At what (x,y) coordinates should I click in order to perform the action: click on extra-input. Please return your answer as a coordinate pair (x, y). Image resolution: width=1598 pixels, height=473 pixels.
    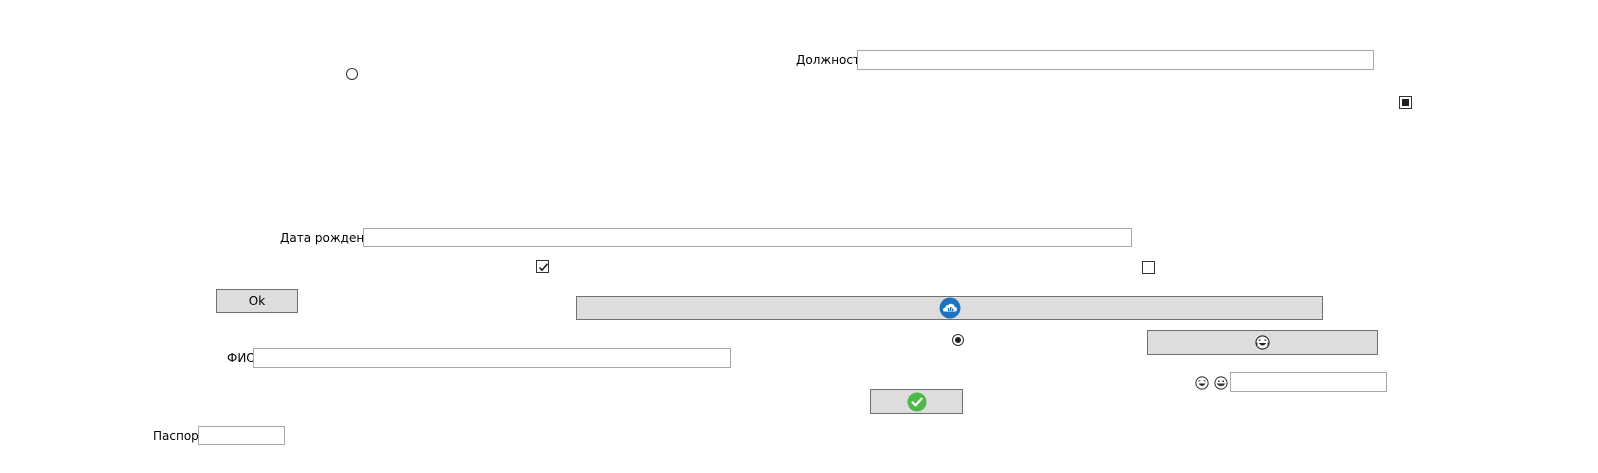
    Looking at the image, I should click on (1308, 382).